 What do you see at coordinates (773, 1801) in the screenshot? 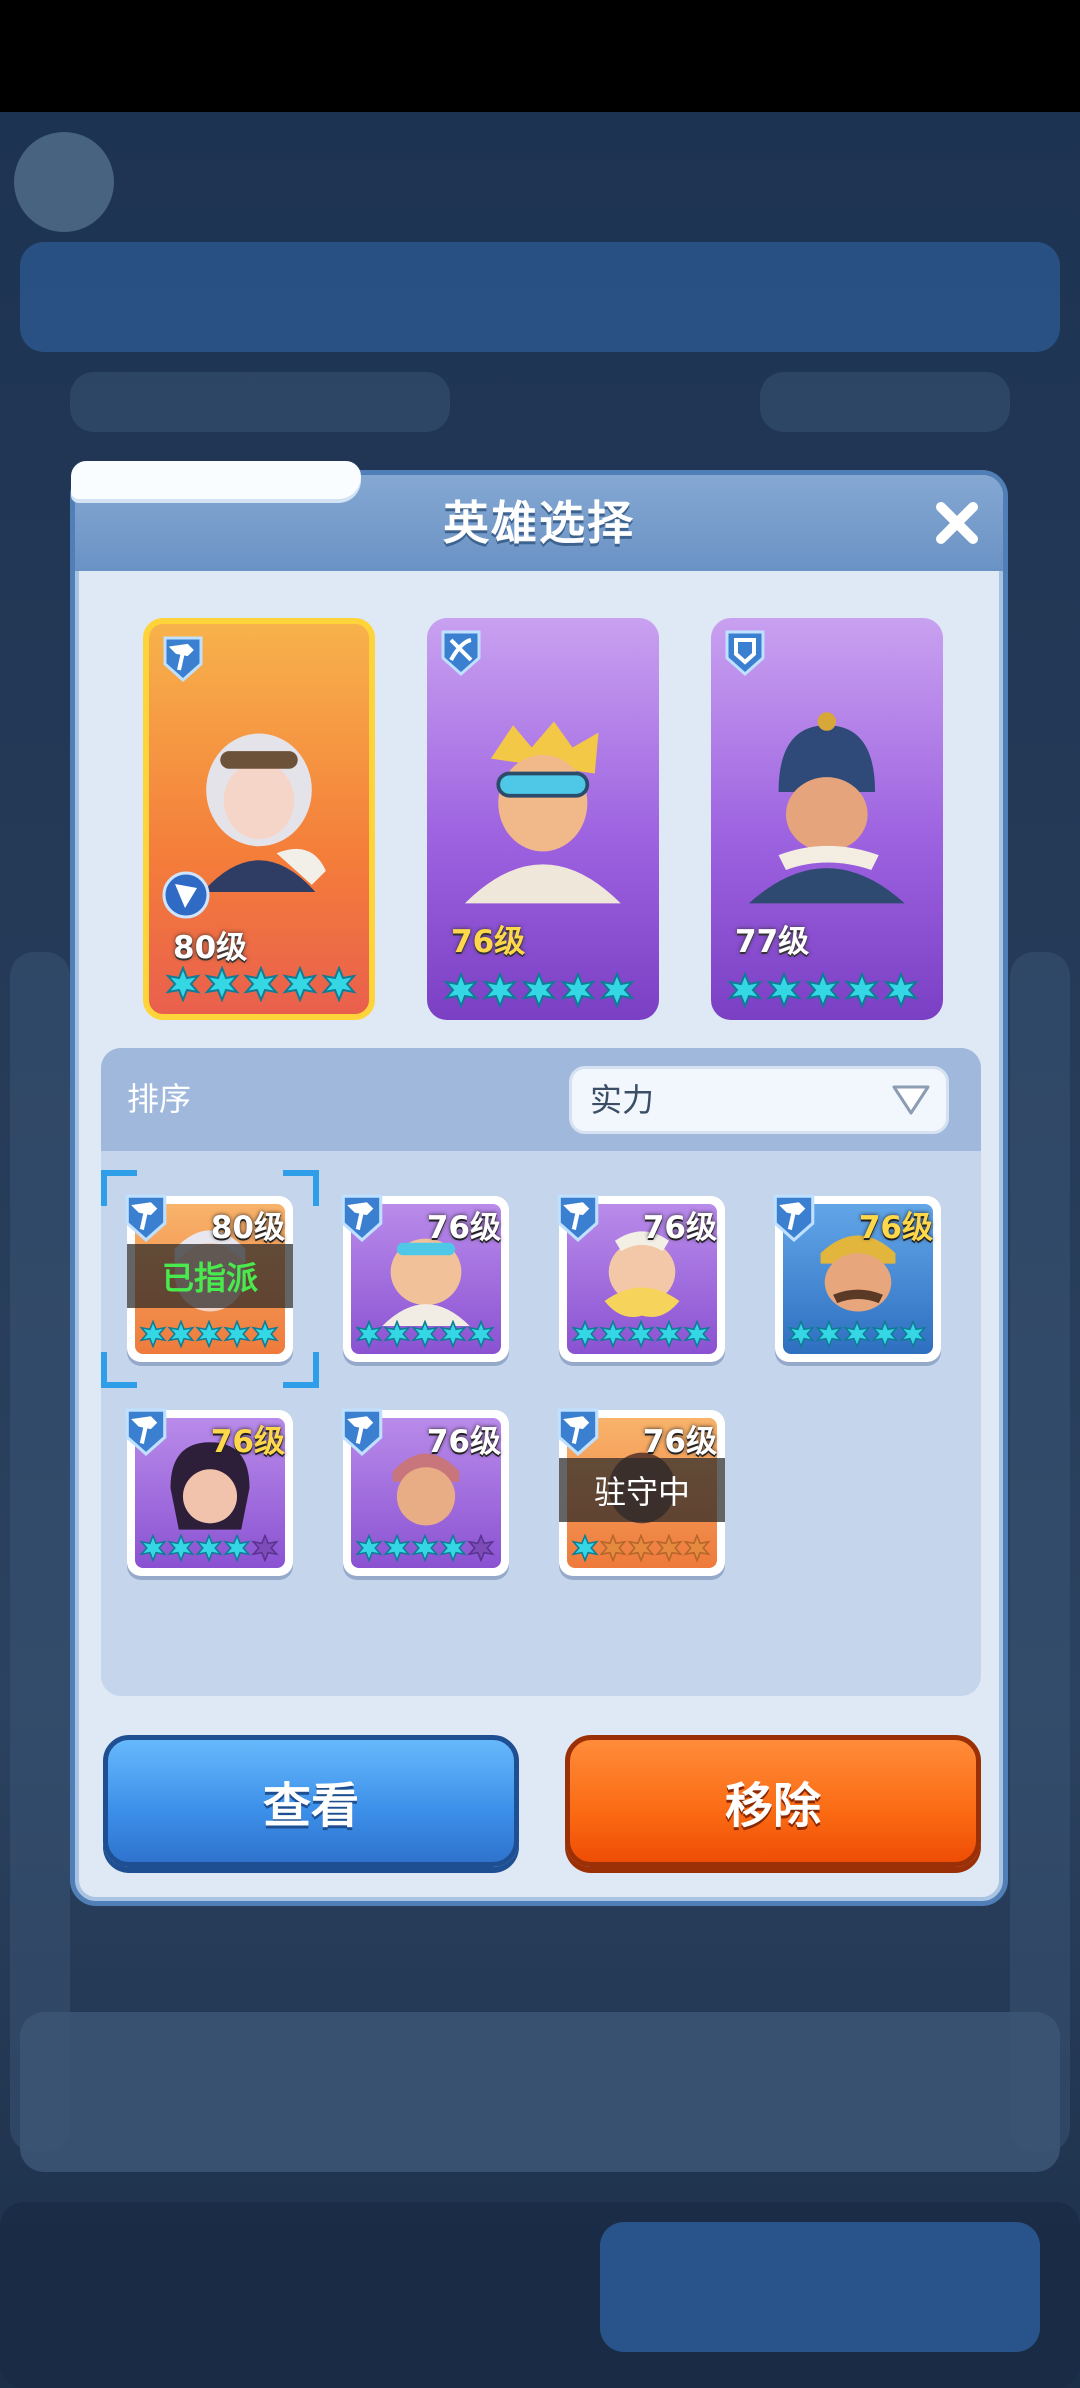
I see `remove-button: 移除` at bounding box center [773, 1801].